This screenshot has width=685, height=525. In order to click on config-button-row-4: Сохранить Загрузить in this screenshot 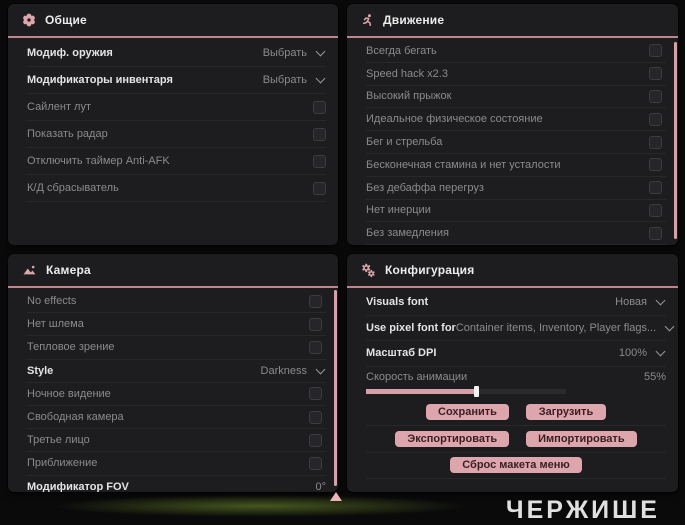, I will do `click(516, 413)`.